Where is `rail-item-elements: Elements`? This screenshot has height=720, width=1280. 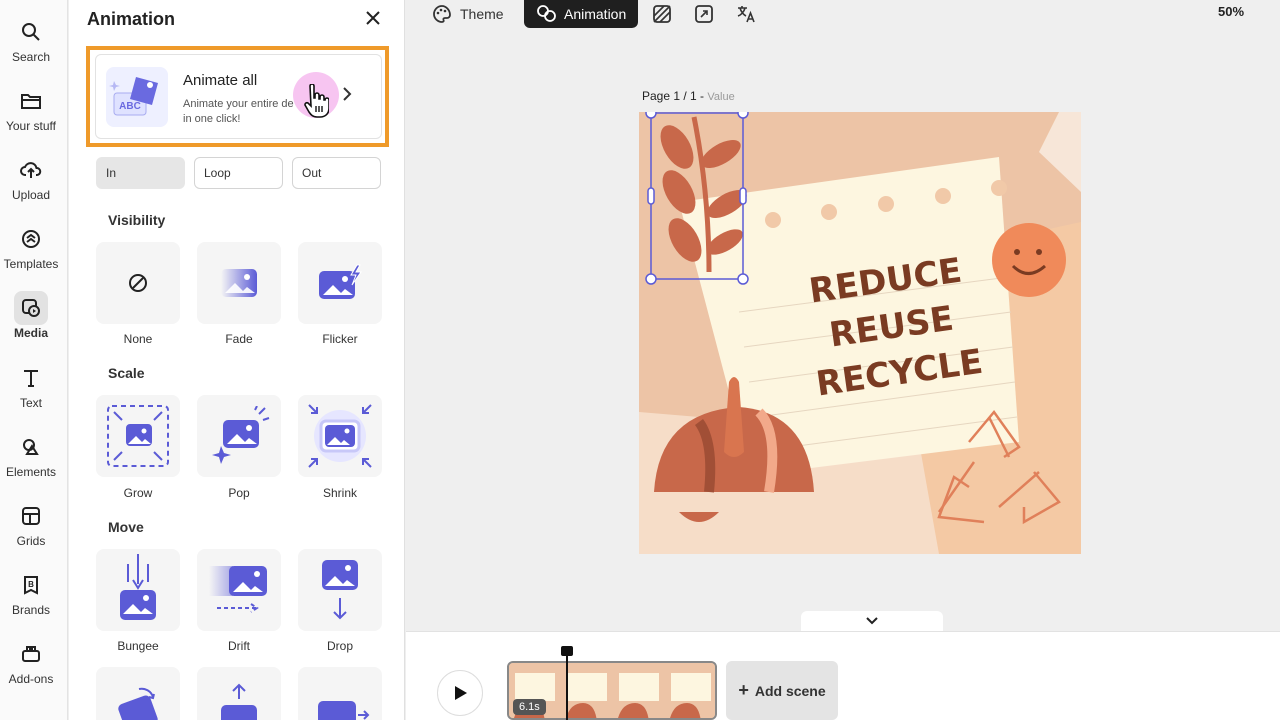
rail-item-elements: Elements is located at coordinates (31, 457).